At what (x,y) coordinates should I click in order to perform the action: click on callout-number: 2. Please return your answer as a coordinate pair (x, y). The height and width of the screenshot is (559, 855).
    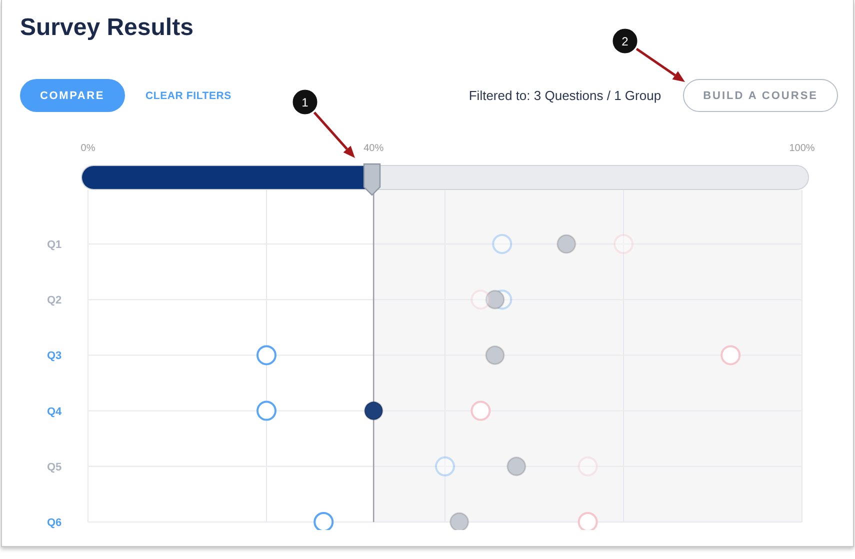
    Looking at the image, I should click on (625, 41).